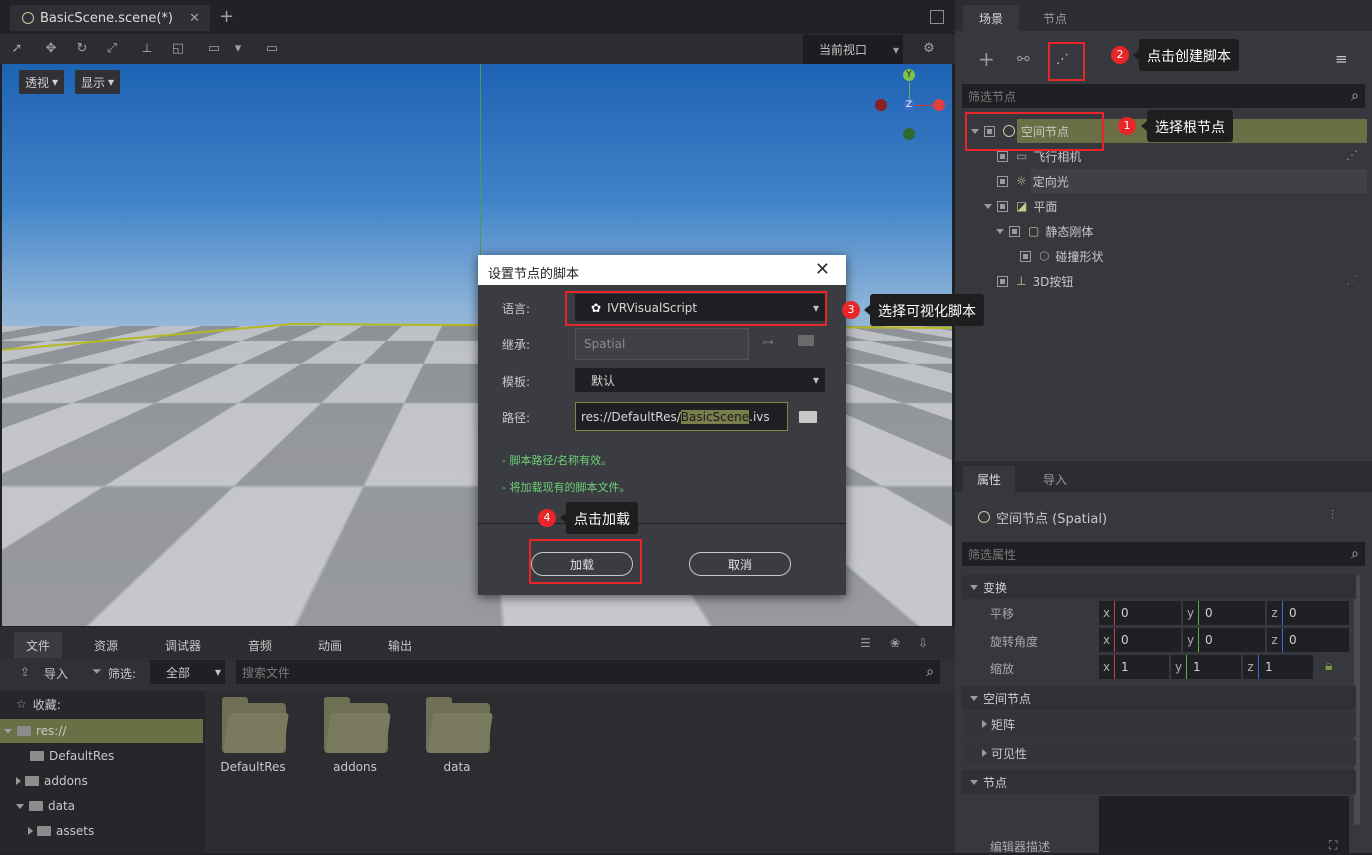  What do you see at coordinates (588, 672) in the screenshot?
I see `file-search-input: 搜索文件 ⌕` at bounding box center [588, 672].